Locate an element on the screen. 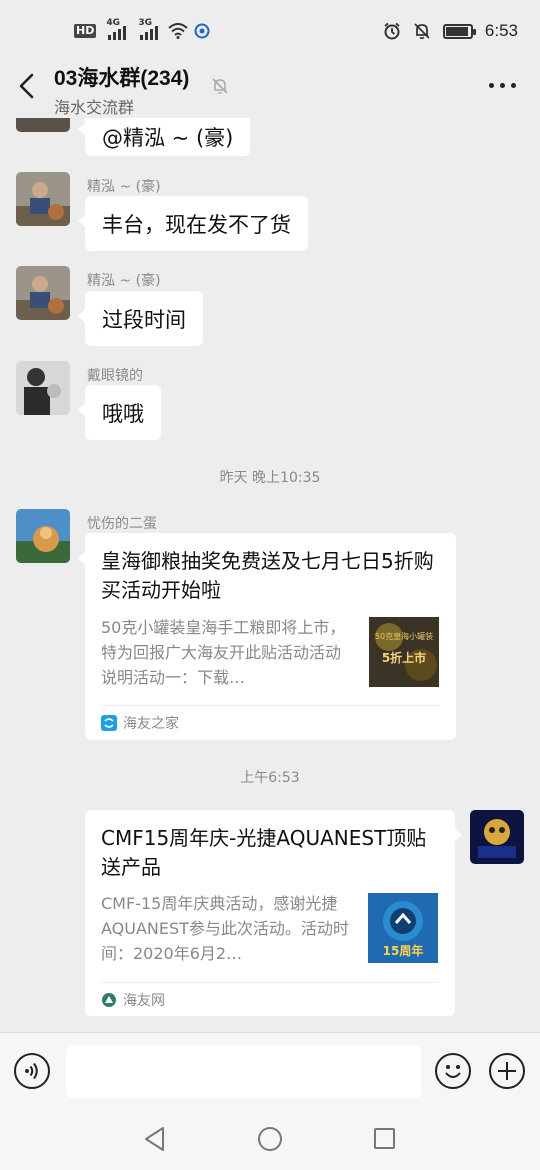 Image resolution: width=540 pixels, height=1170 pixels. card-source: 海友之家 is located at coordinates (140, 723).